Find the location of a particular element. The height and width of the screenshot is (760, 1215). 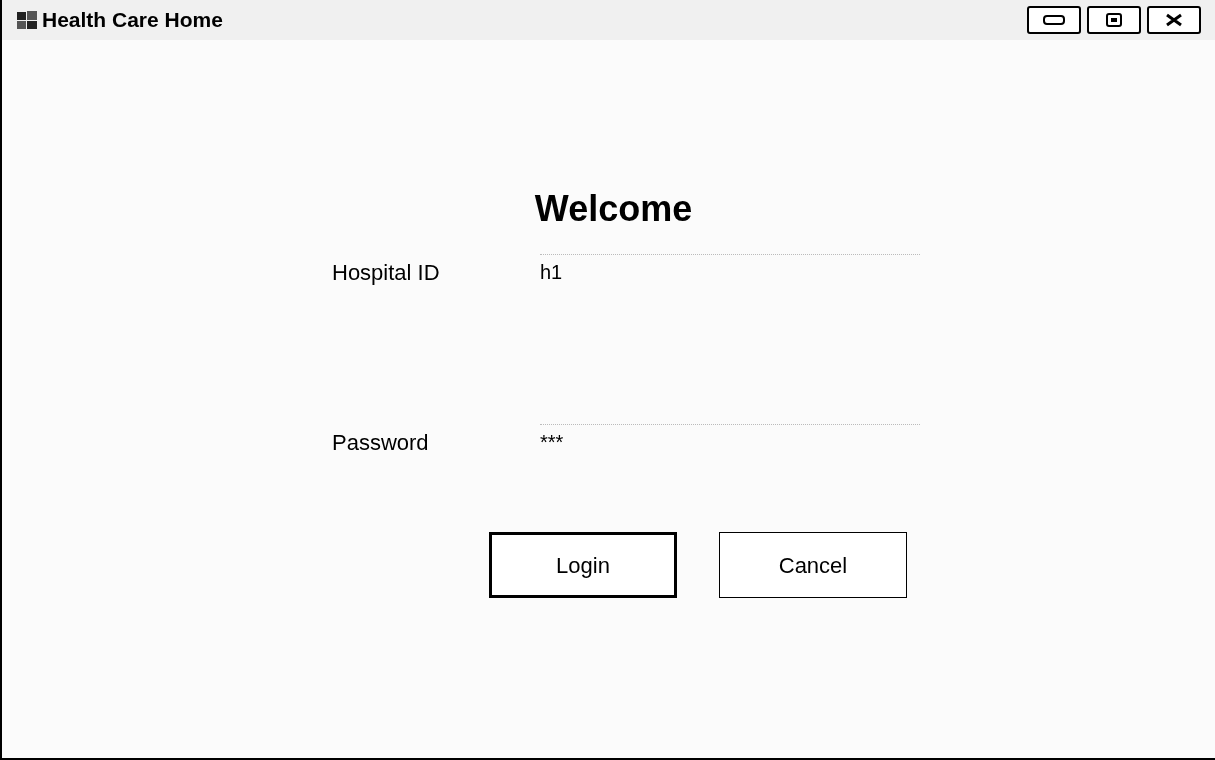

window-title: Health Care Home is located at coordinates (132, 20).